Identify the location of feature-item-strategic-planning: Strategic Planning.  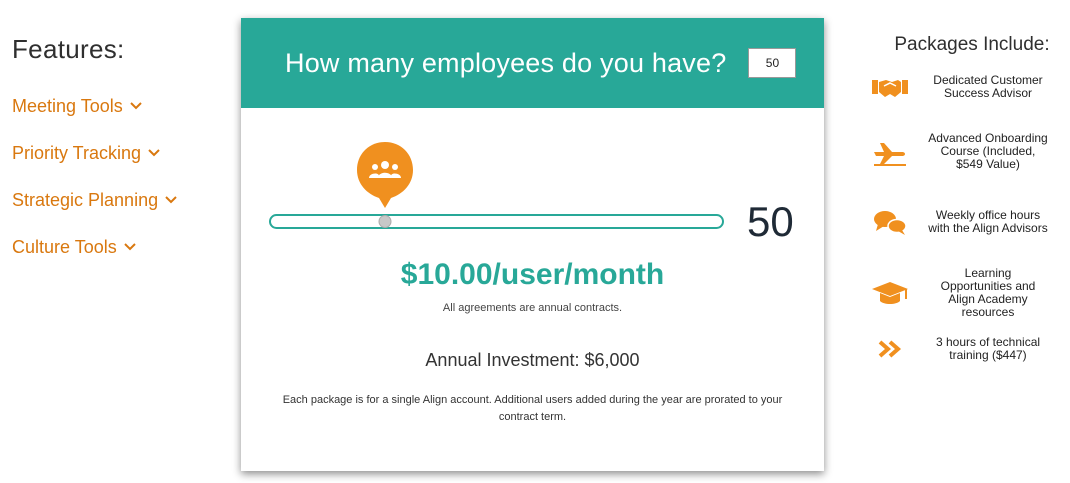
(112, 200).